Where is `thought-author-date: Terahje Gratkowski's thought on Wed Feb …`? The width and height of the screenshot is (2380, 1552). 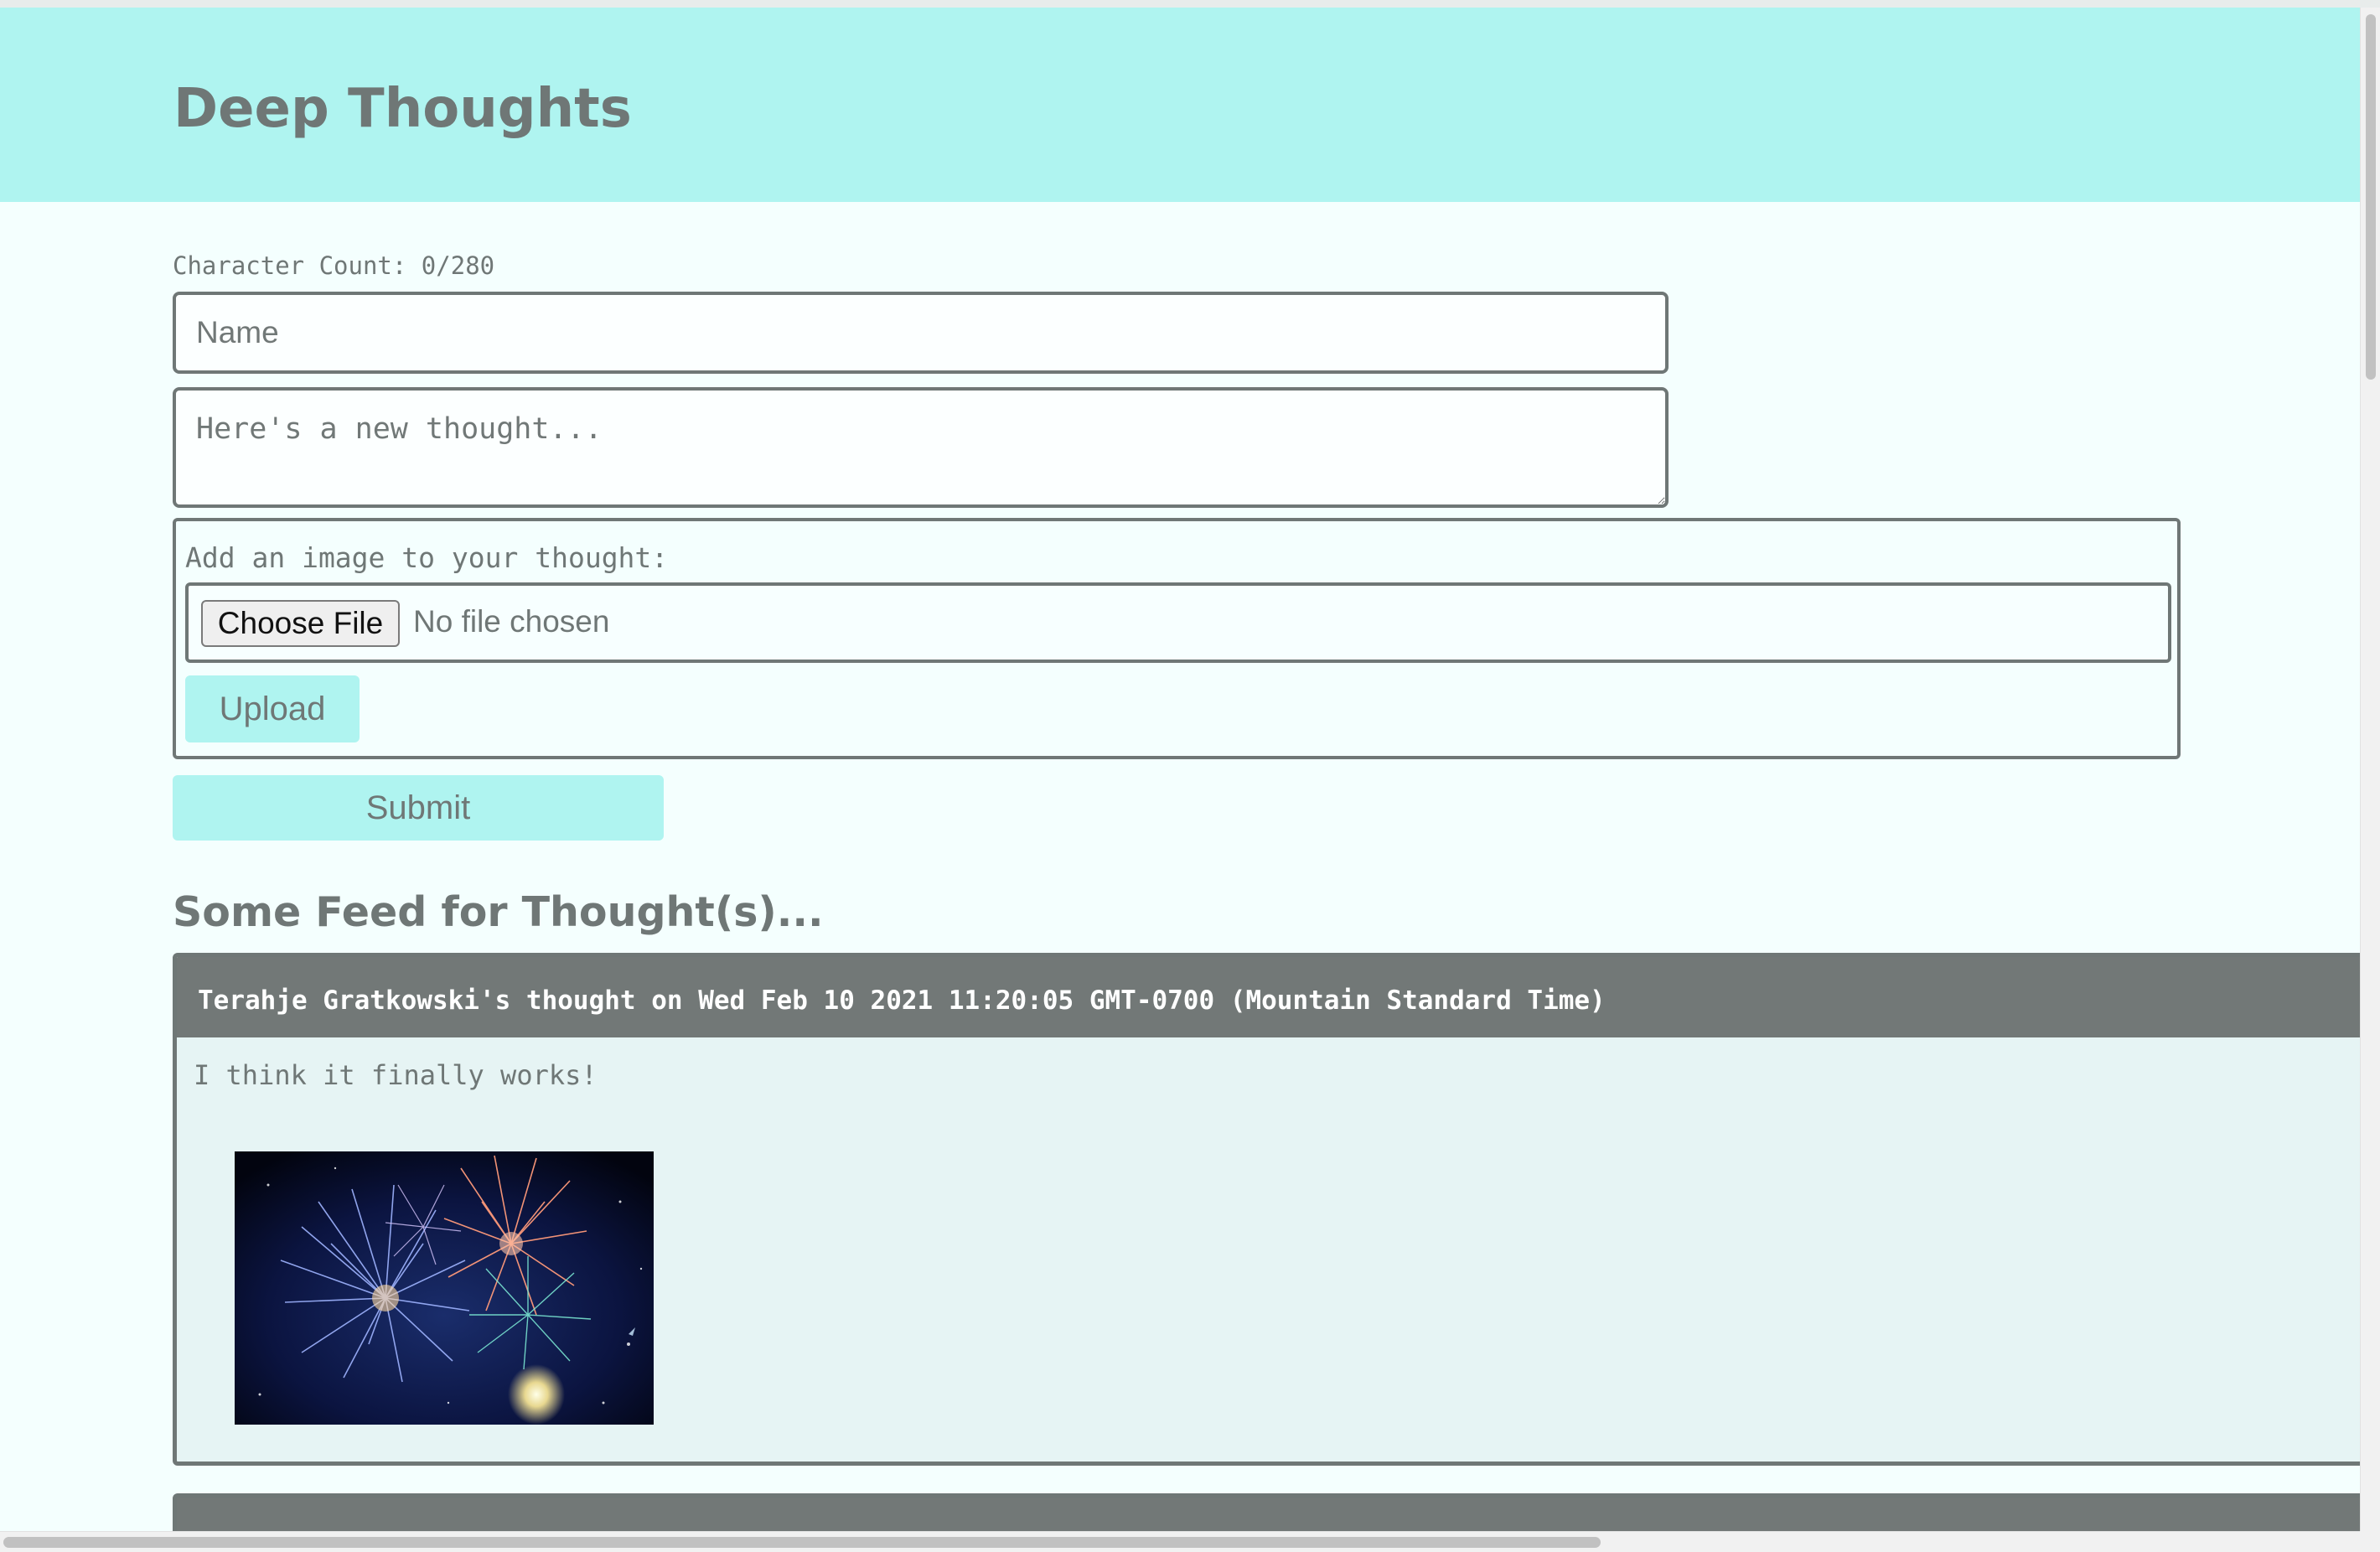 thought-author-date: Terahje Gratkowski's thought on Wed Feb … is located at coordinates (902, 1001).